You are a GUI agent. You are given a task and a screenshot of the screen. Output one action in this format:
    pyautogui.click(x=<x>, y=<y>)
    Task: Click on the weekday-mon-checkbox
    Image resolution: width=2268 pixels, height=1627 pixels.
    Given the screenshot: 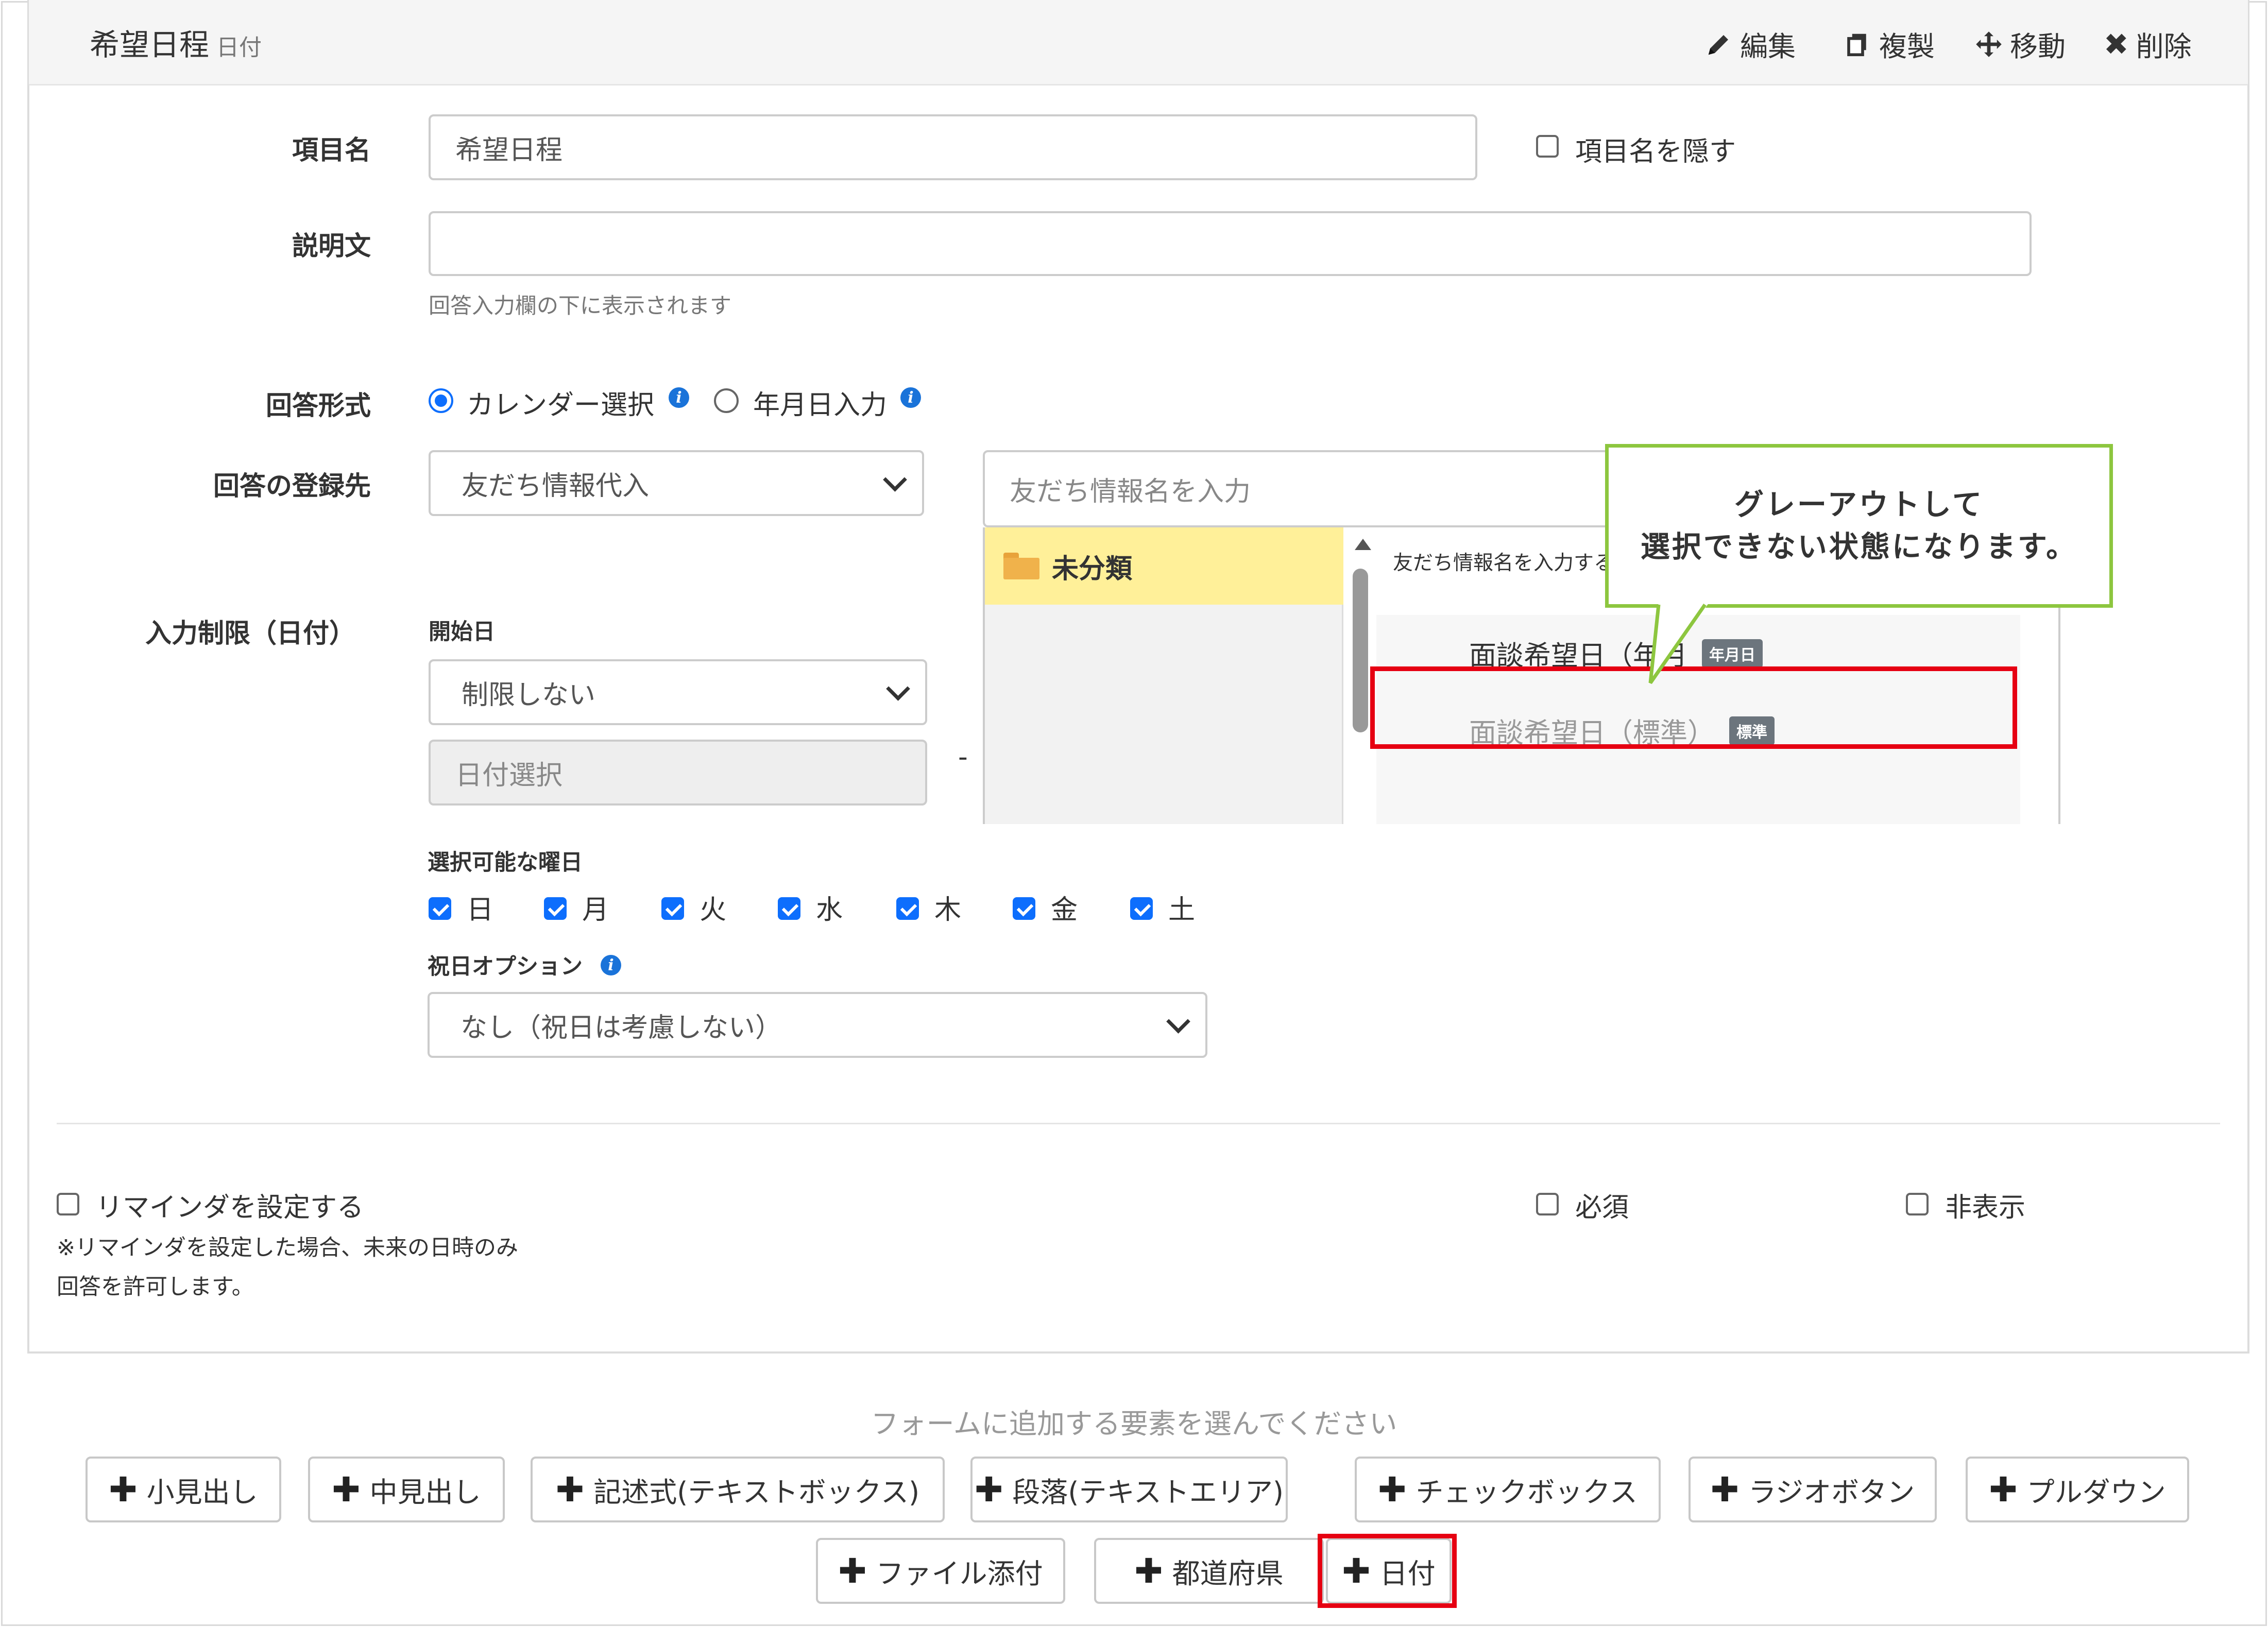 What is the action you would take?
    pyautogui.click(x=555, y=909)
    